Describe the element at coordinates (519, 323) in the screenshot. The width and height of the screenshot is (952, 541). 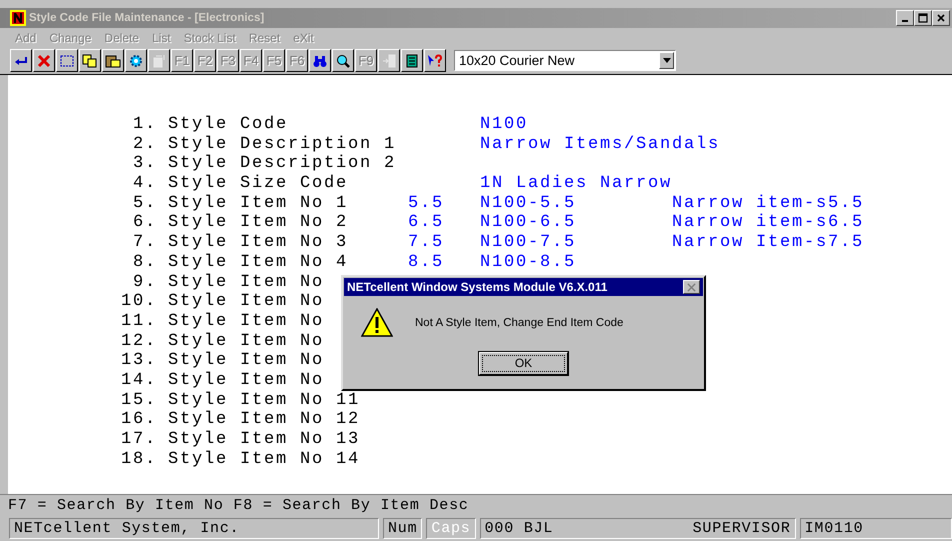
I see `dialog-message: Not A Style Item, Change End Item Code` at that location.